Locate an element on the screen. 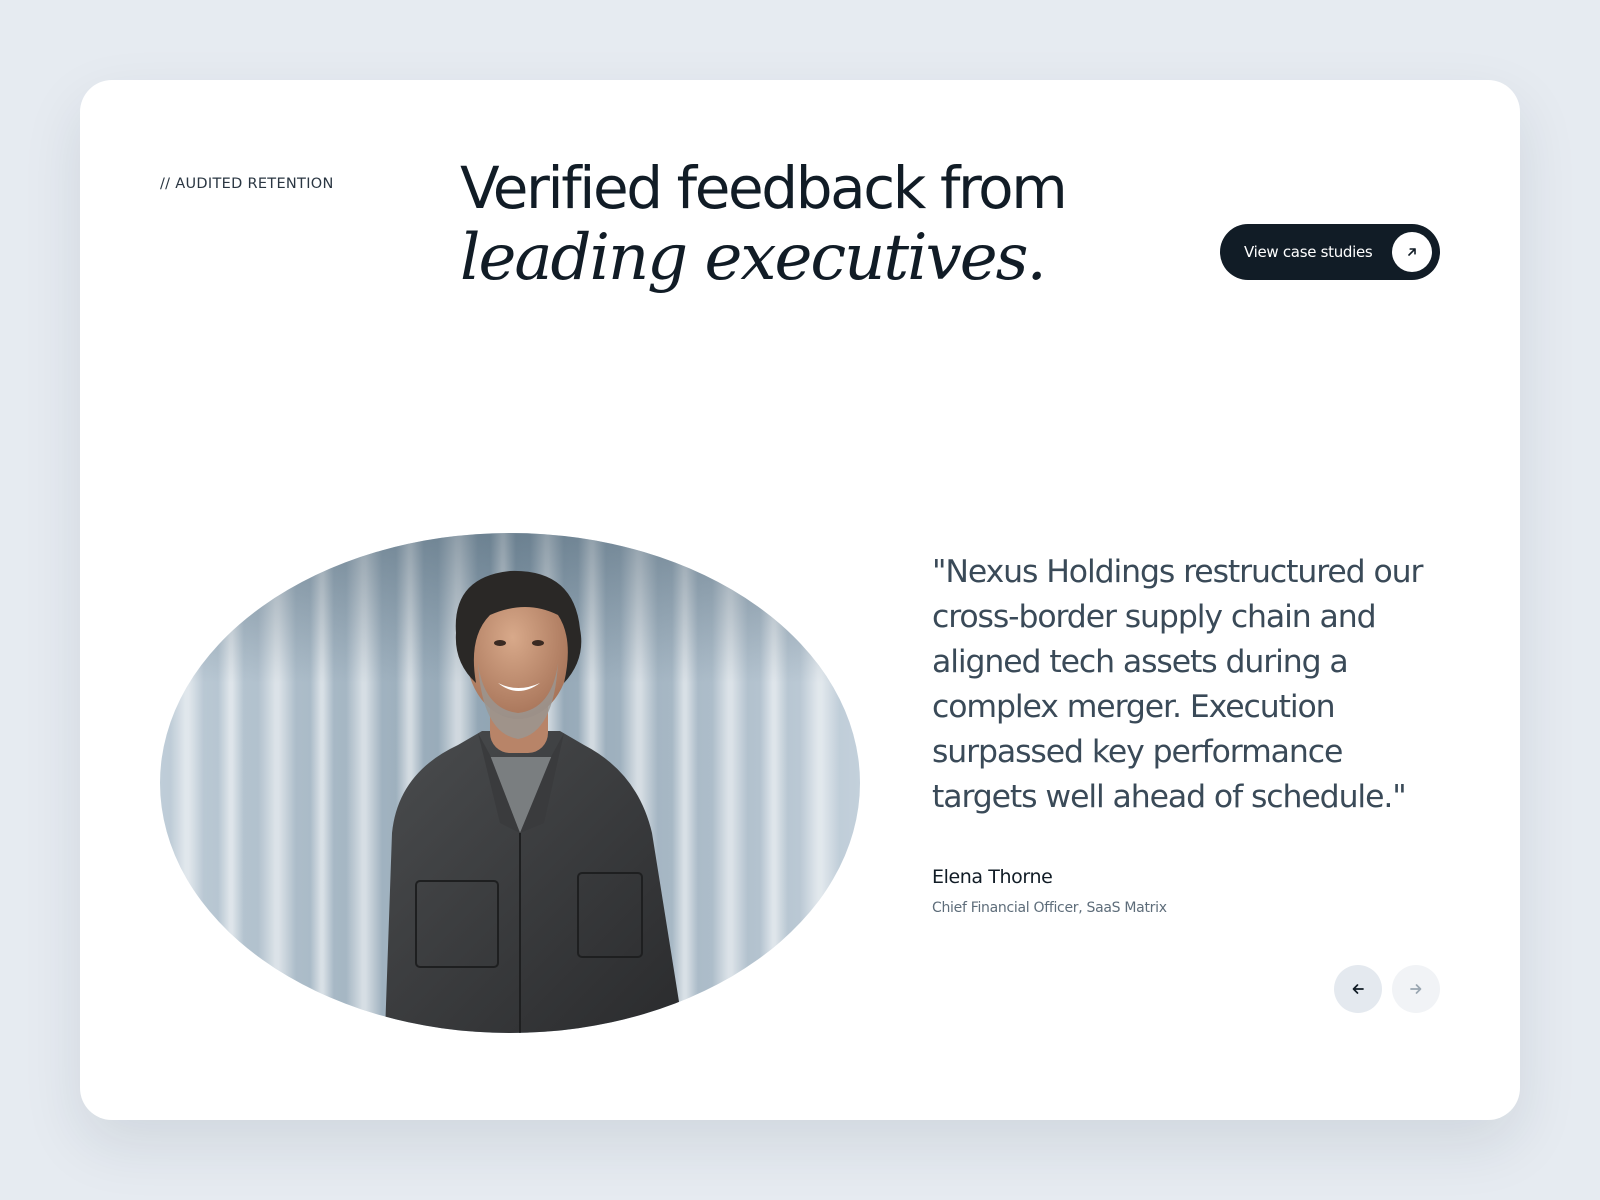 This screenshot has height=1200, width=1600. arrow-right-icon is located at coordinates (1416, 989).